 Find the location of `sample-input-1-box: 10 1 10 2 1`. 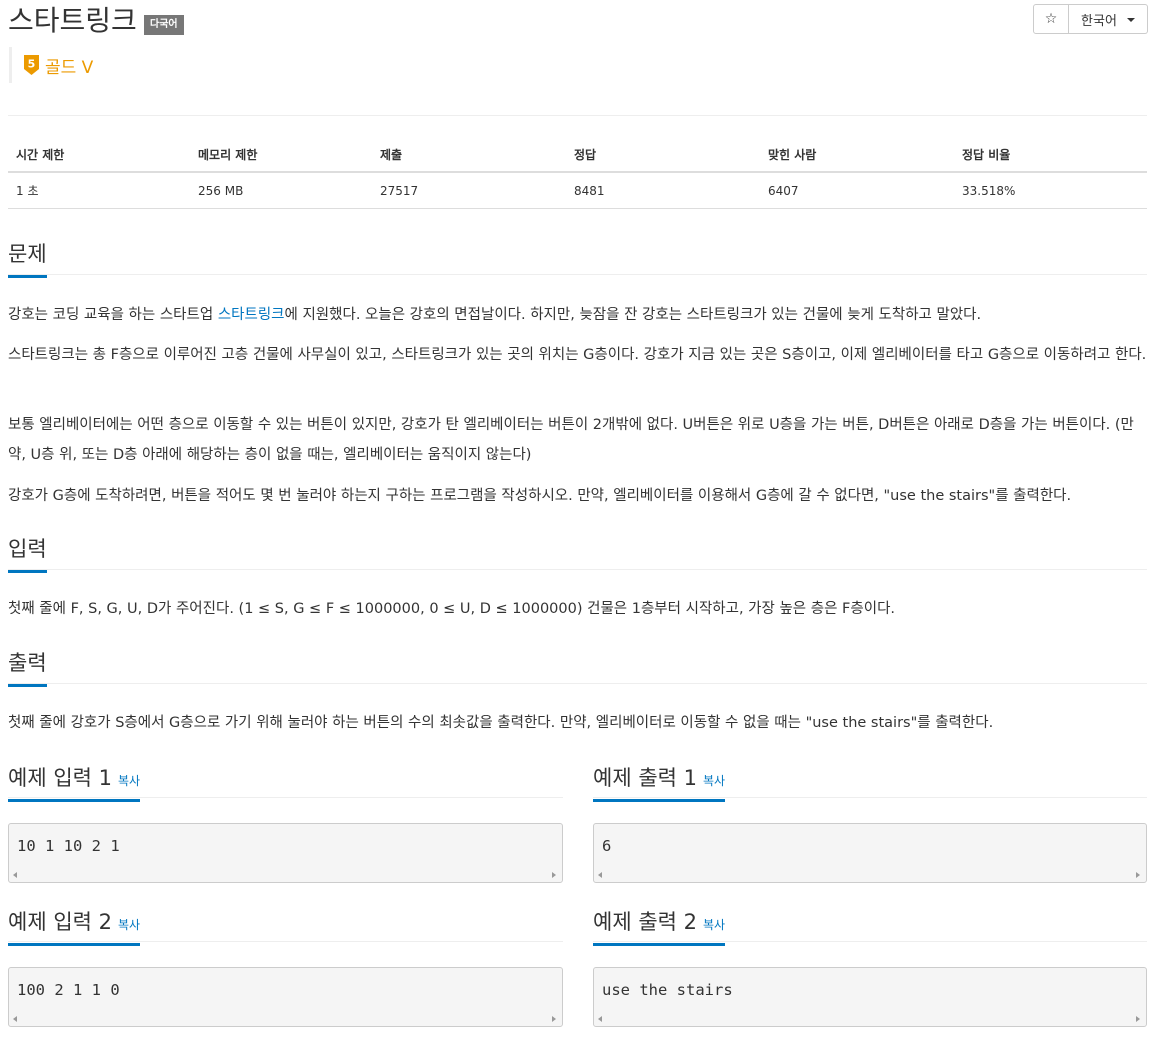

sample-input-1-box: 10 1 10 2 1 is located at coordinates (285, 853).